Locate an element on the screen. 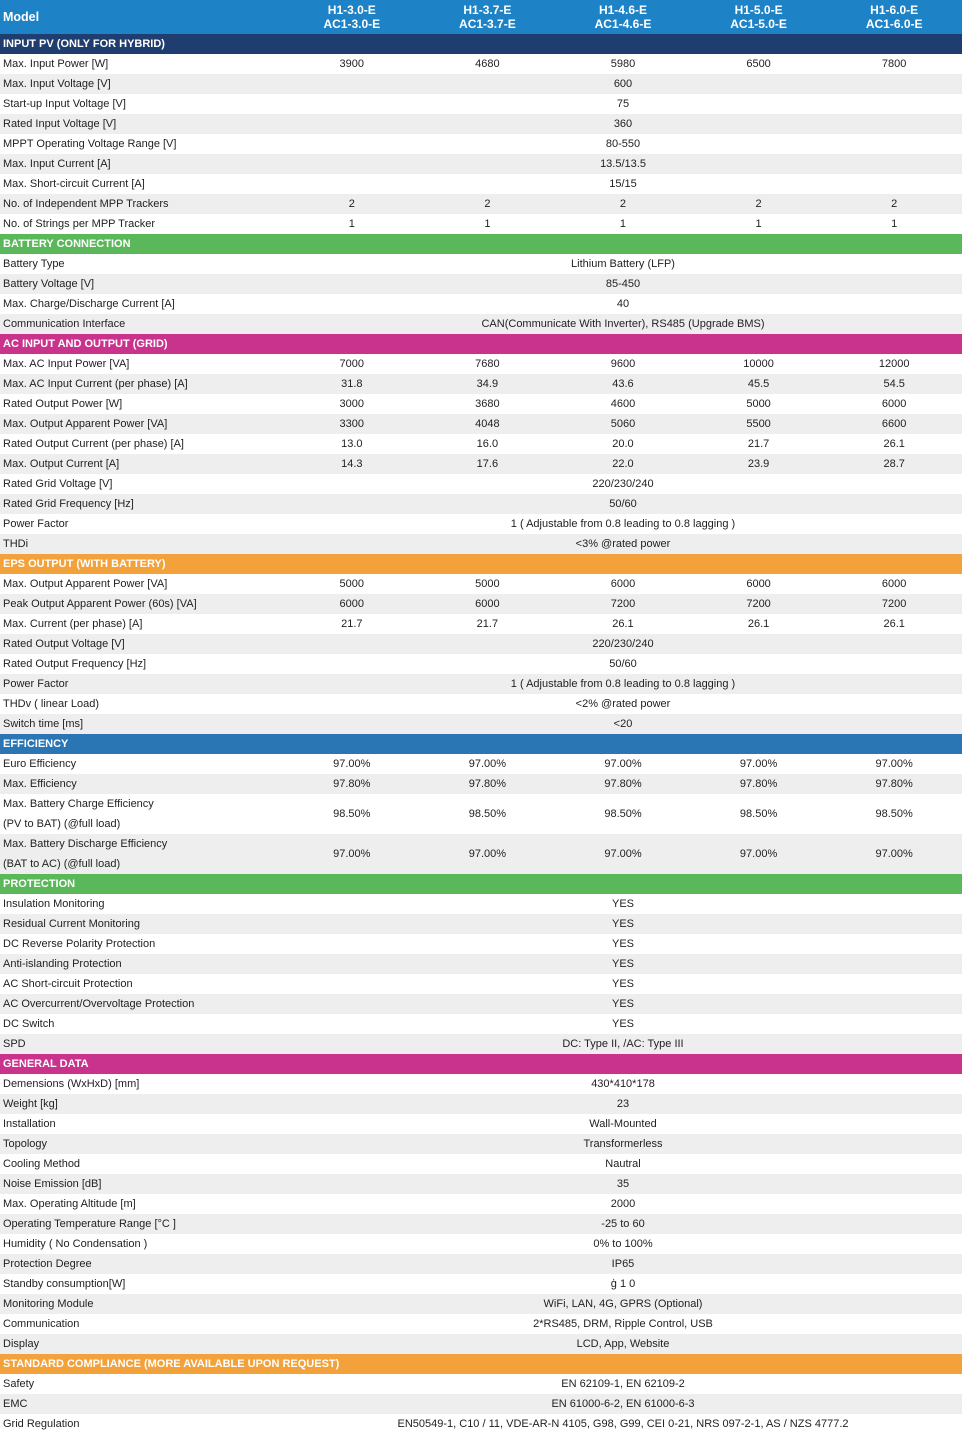 The image size is (962, 1436). table-cell: 20.0 is located at coordinates (623, 444).